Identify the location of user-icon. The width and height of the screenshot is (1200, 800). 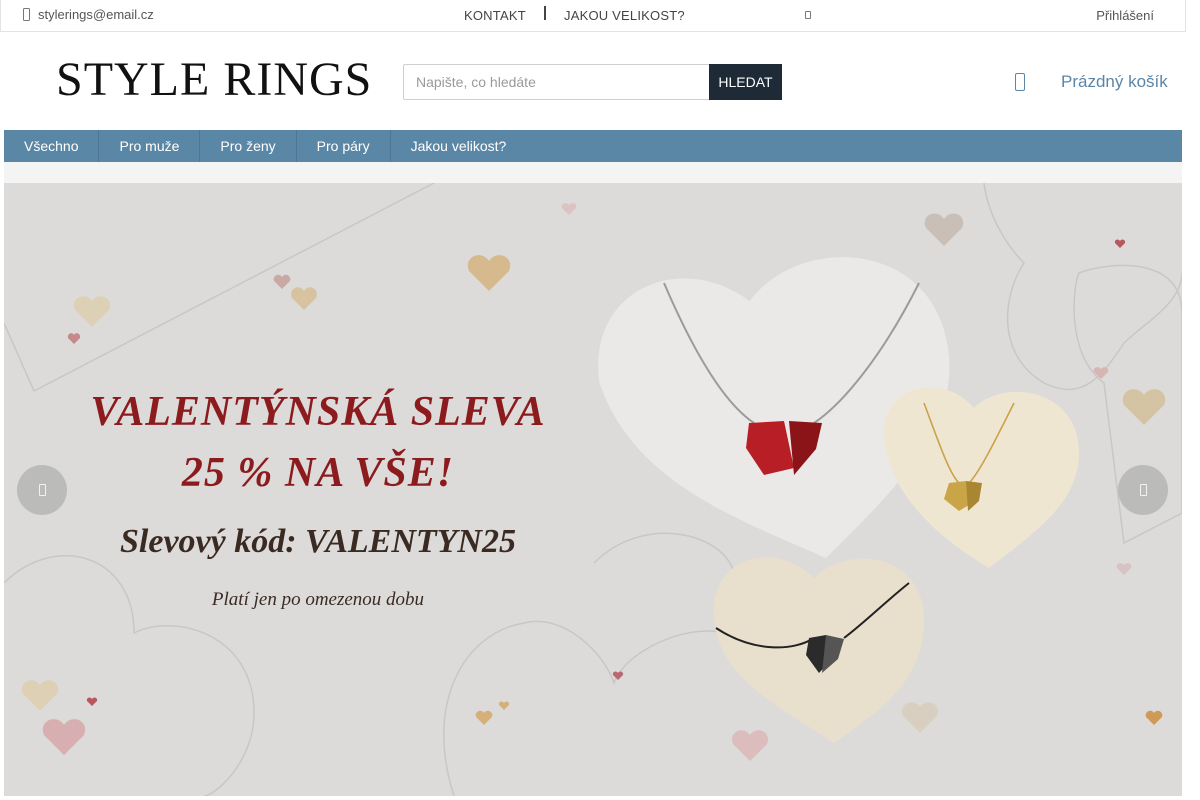
(808, 15).